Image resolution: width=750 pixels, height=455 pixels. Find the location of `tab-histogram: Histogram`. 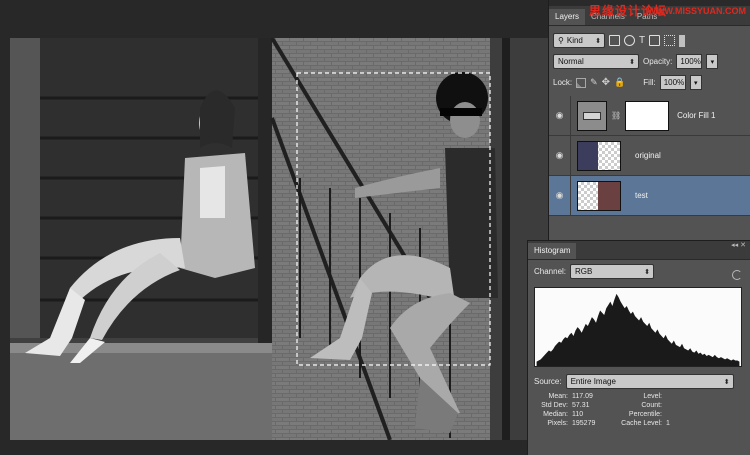

tab-histogram: Histogram is located at coordinates (552, 251).